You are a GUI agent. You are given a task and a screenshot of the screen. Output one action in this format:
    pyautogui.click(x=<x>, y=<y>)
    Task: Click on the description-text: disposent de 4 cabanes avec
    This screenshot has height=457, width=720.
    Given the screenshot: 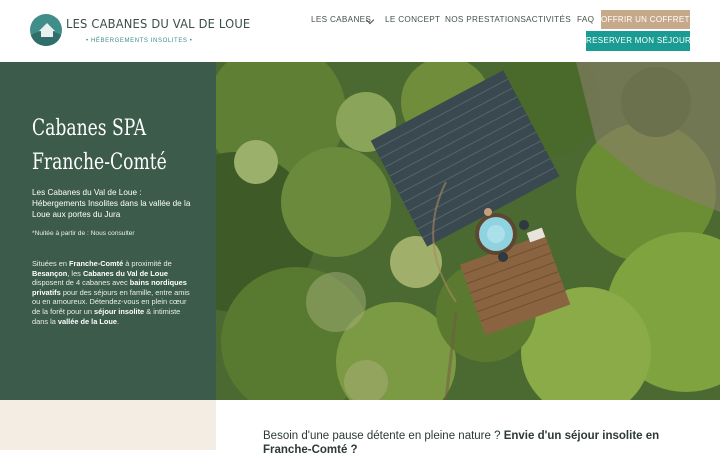 What is the action you would take?
    pyautogui.click(x=81, y=283)
    